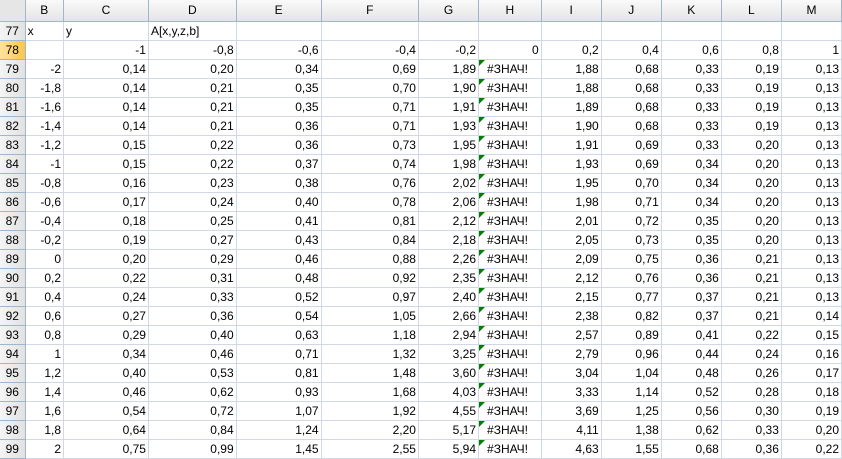  I want to click on cell-e: 0,81, so click(279, 373).